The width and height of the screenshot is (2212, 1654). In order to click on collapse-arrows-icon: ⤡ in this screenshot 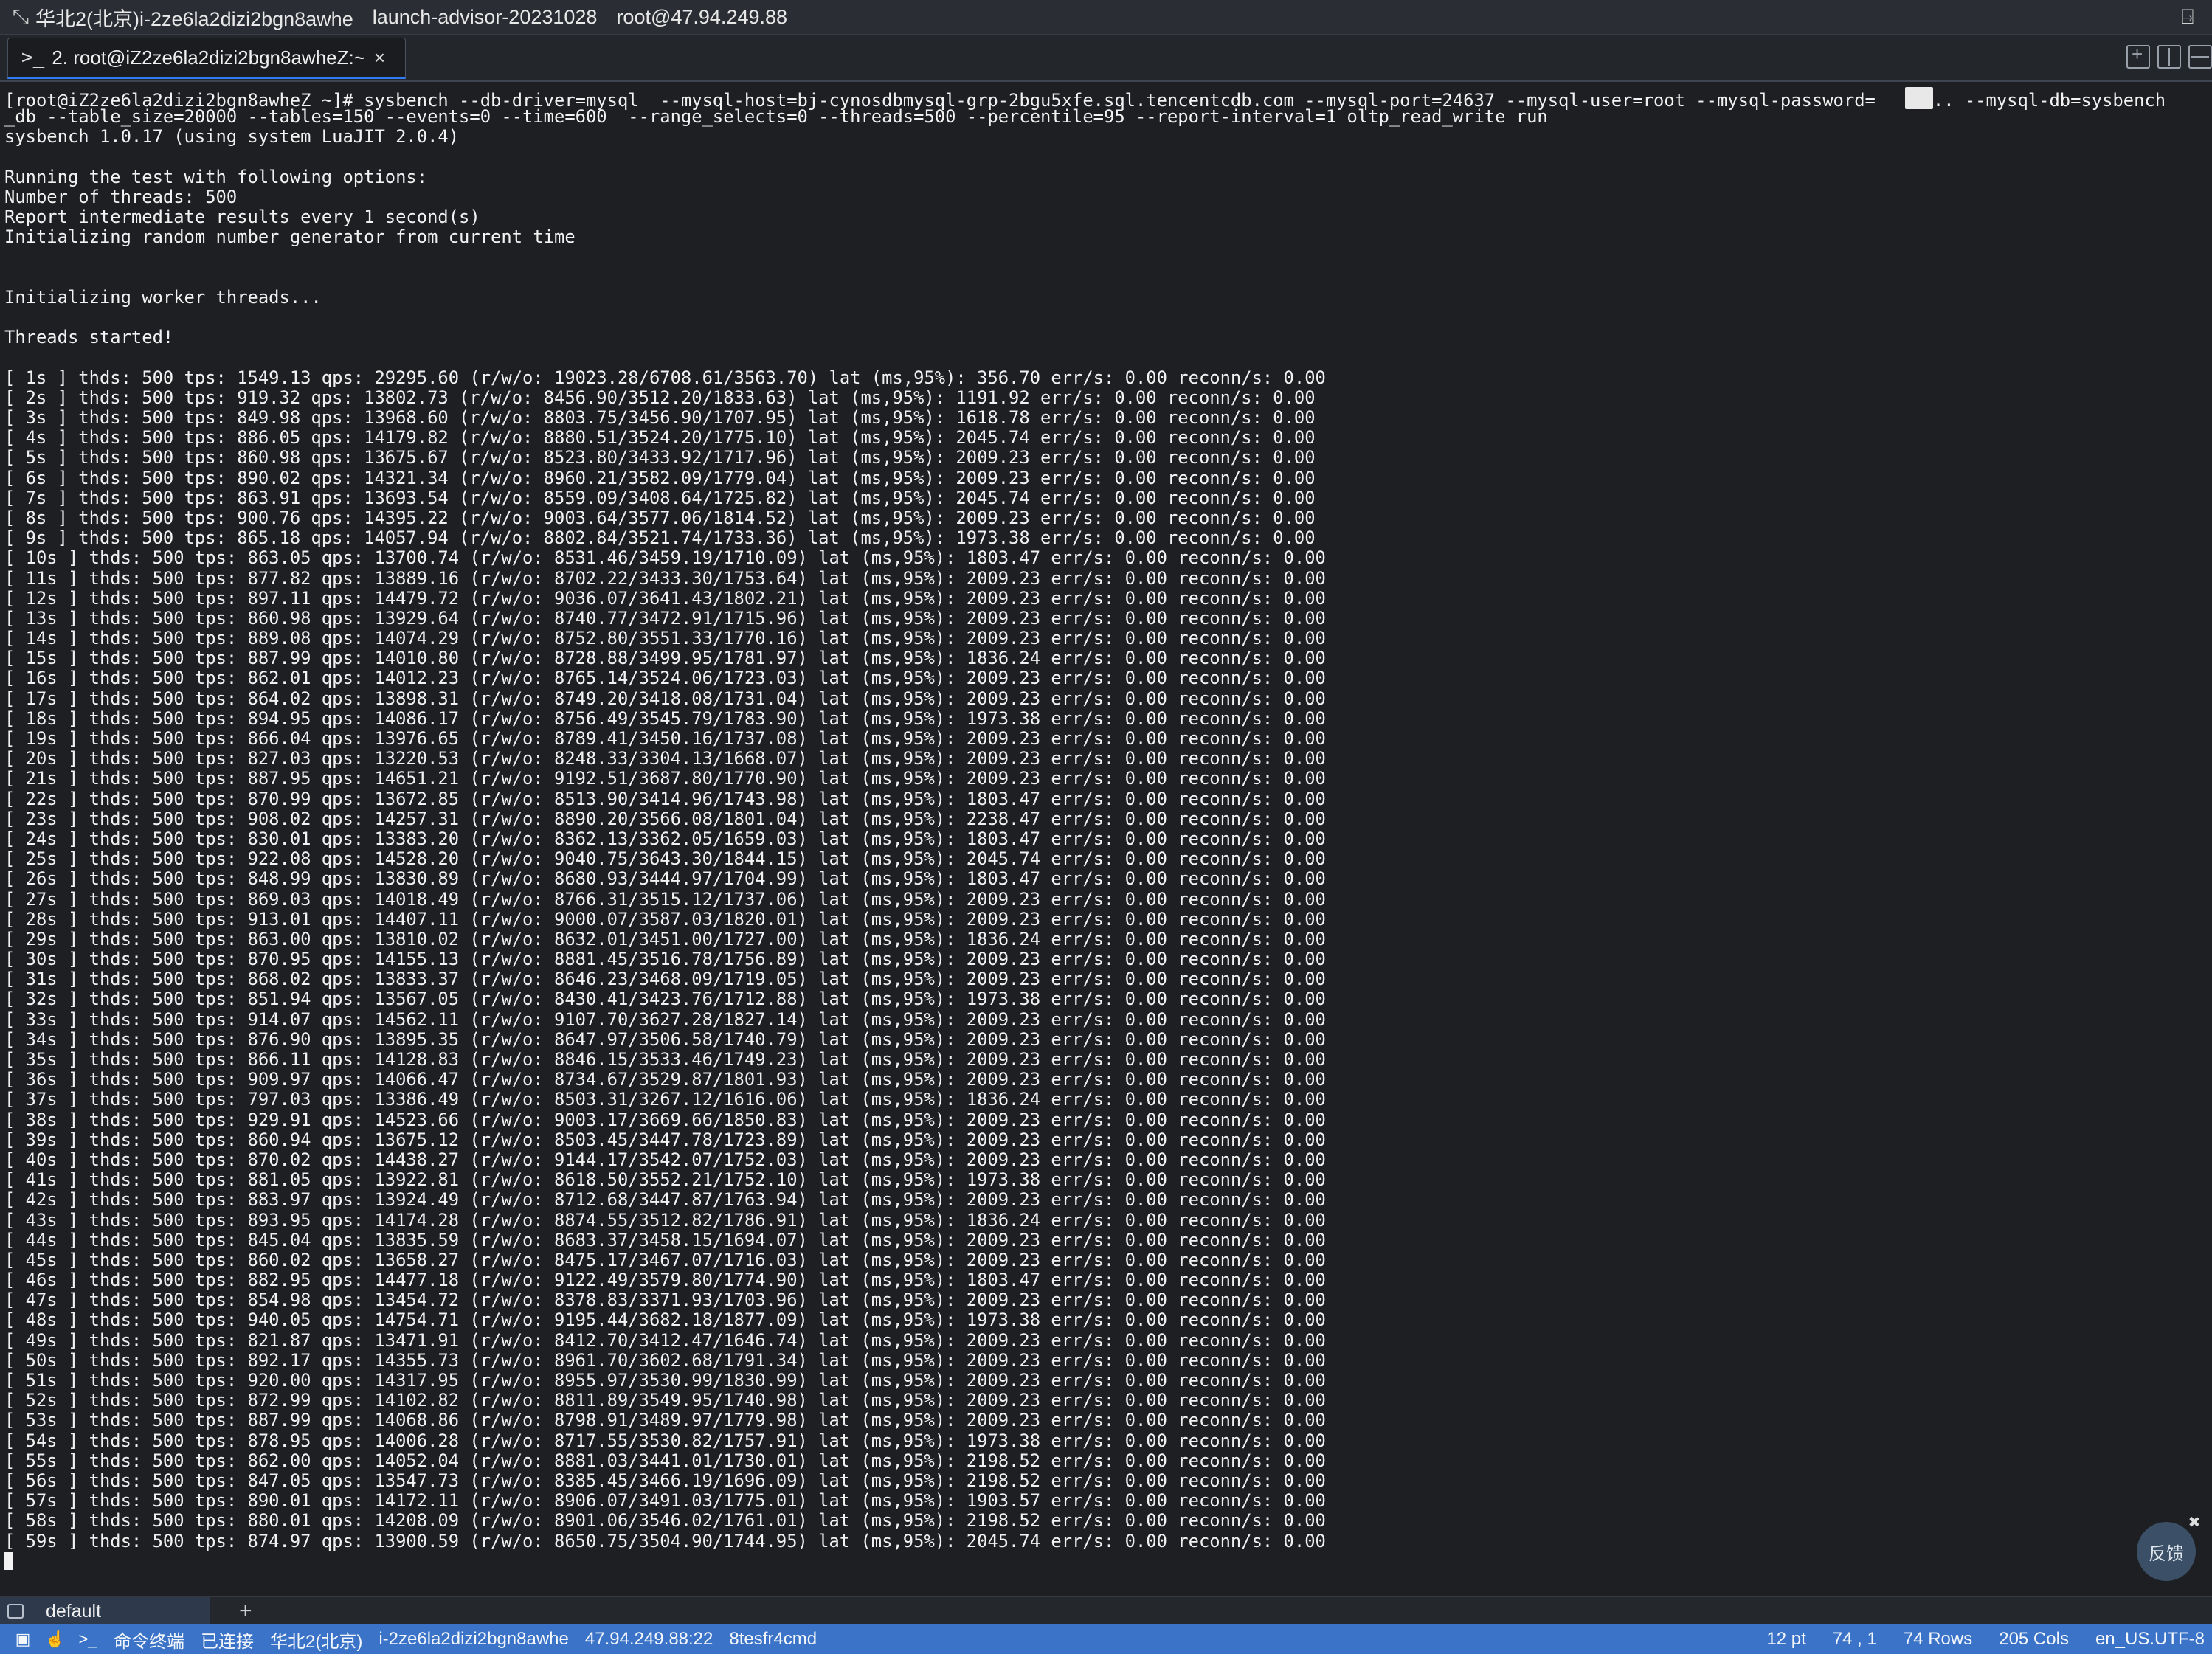, I will do `click(20, 17)`.